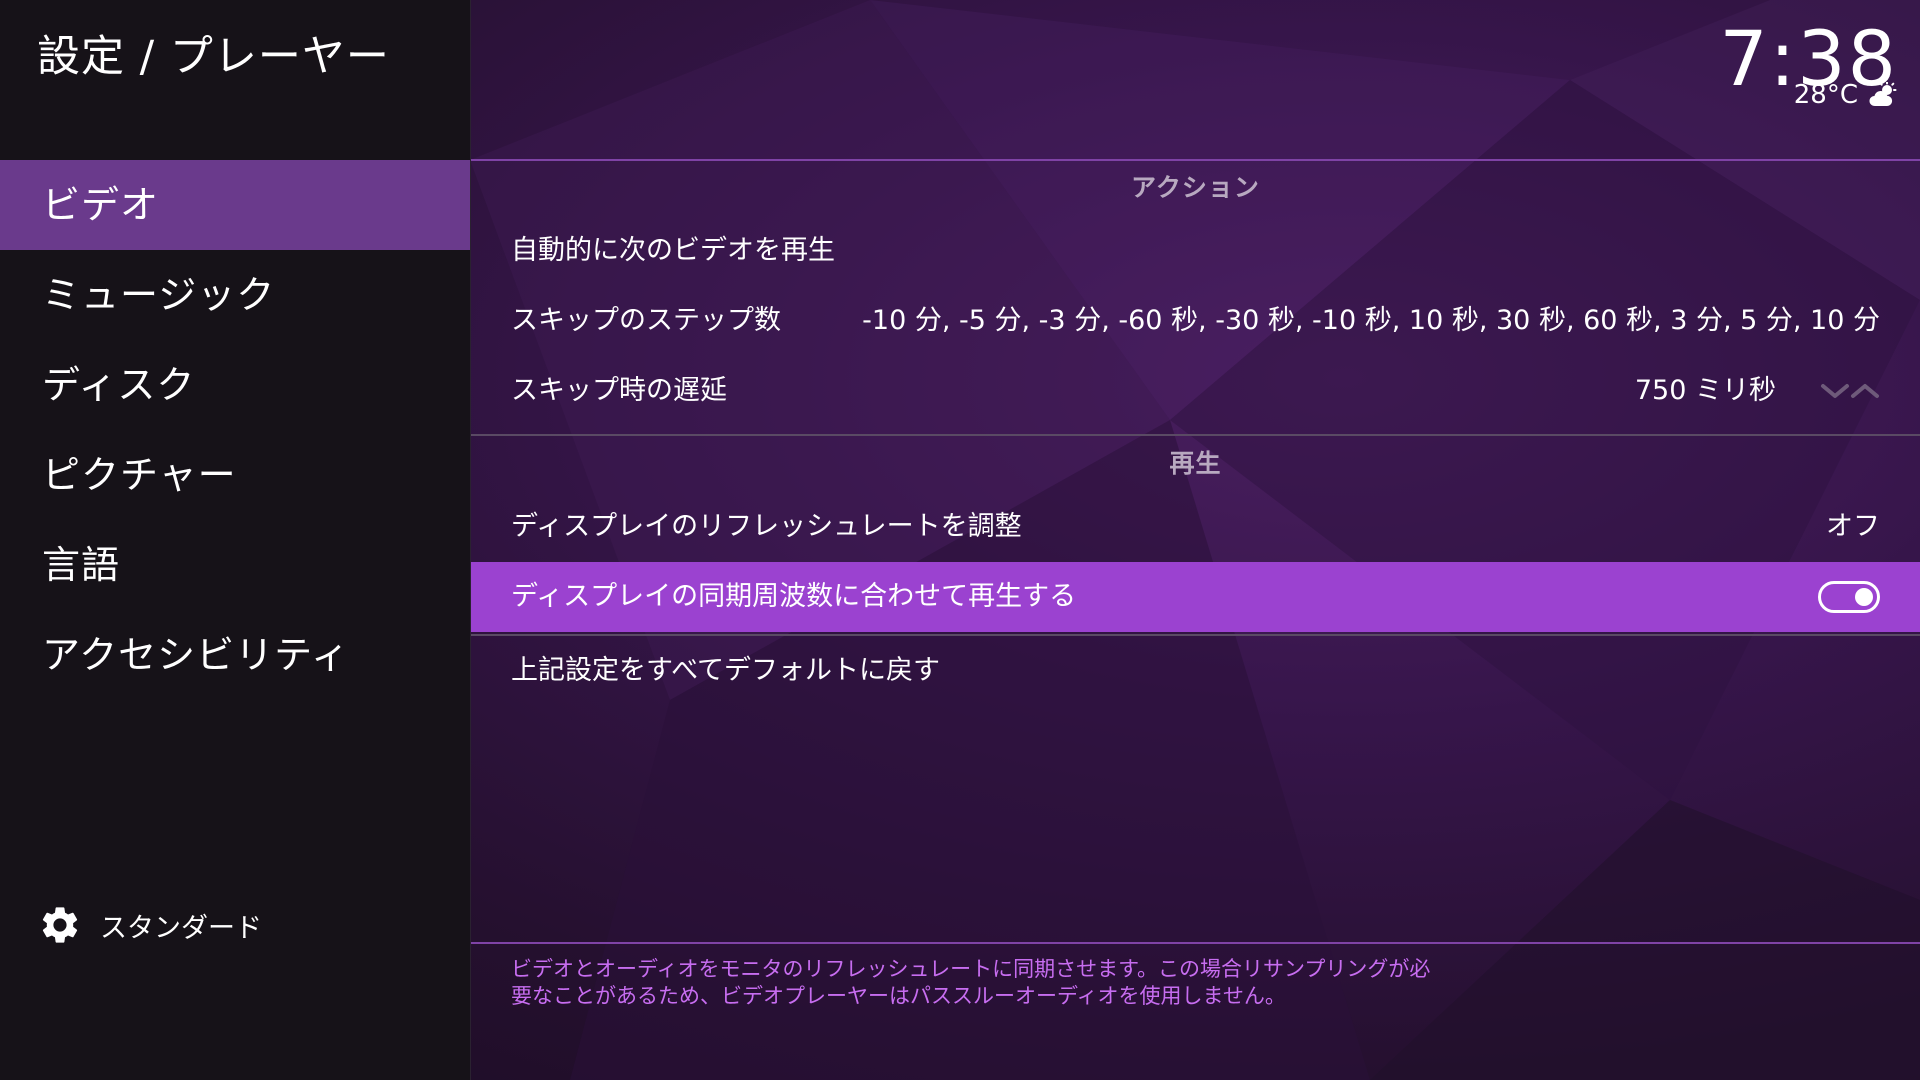 This screenshot has height=1080, width=1920. What do you see at coordinates (1195, 943) in the screenshot?
I see `description-divider` at bounding box center [1195, 943].